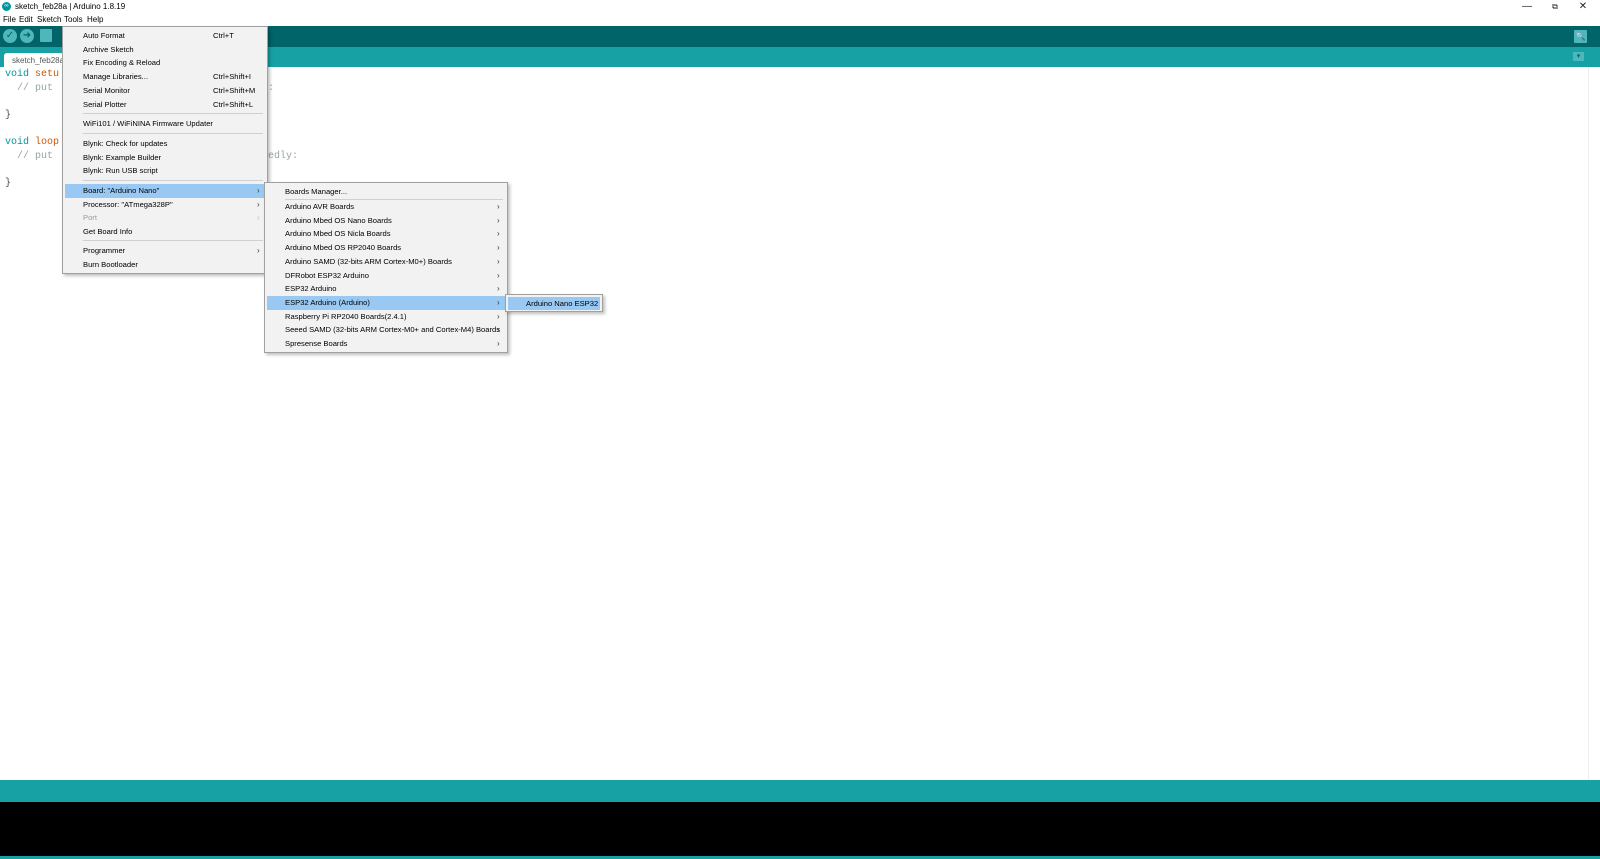 This screenshot has height=859, width=1600. I want to click on menu-tools: Tools, so click(73, 19).